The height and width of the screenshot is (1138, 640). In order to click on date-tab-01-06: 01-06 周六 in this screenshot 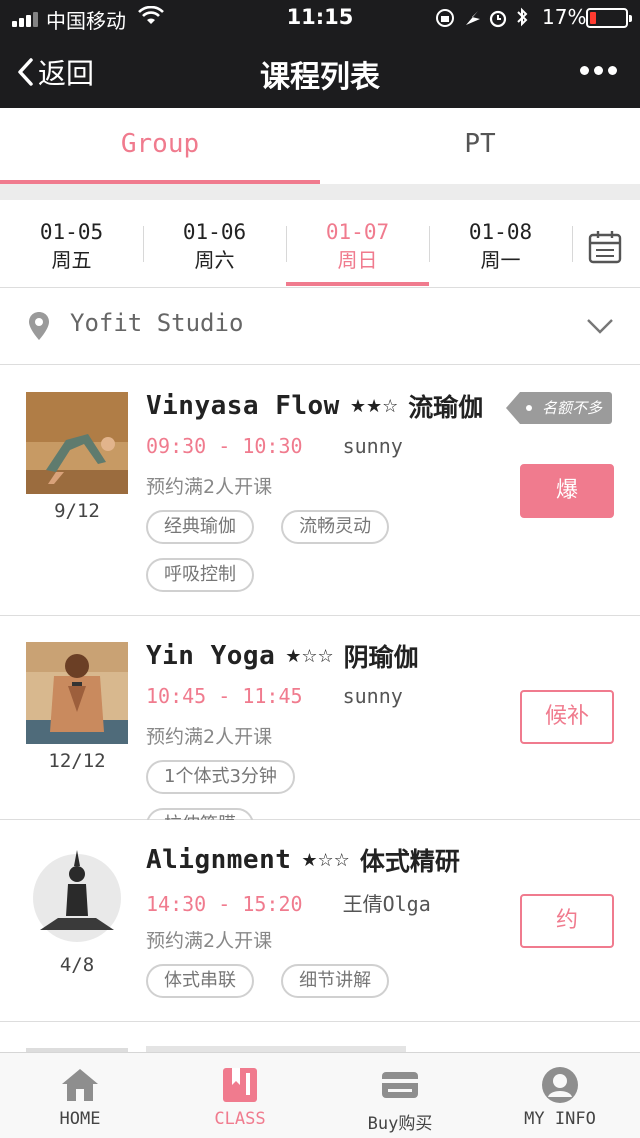, I will do `click(214, 244)`.